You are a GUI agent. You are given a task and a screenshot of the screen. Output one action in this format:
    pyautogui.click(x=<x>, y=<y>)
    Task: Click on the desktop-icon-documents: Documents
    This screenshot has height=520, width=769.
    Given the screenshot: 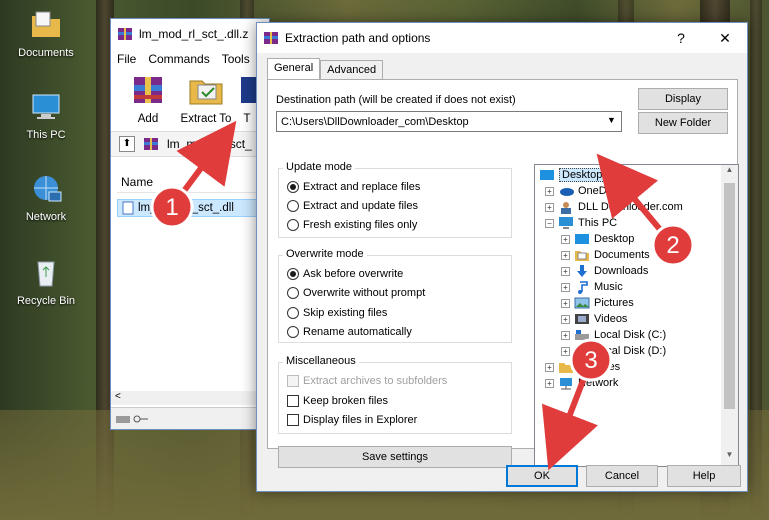 What is the action you would take?
    pyautogui.click(x=46, y=34)
    